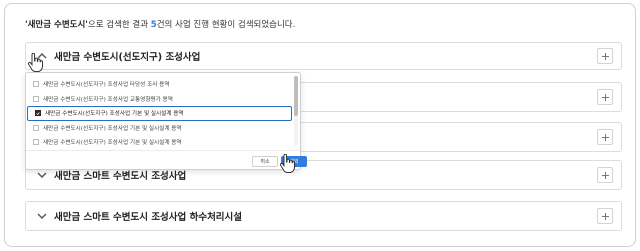  I want to click on checkbox-checked, so click(38, 113).